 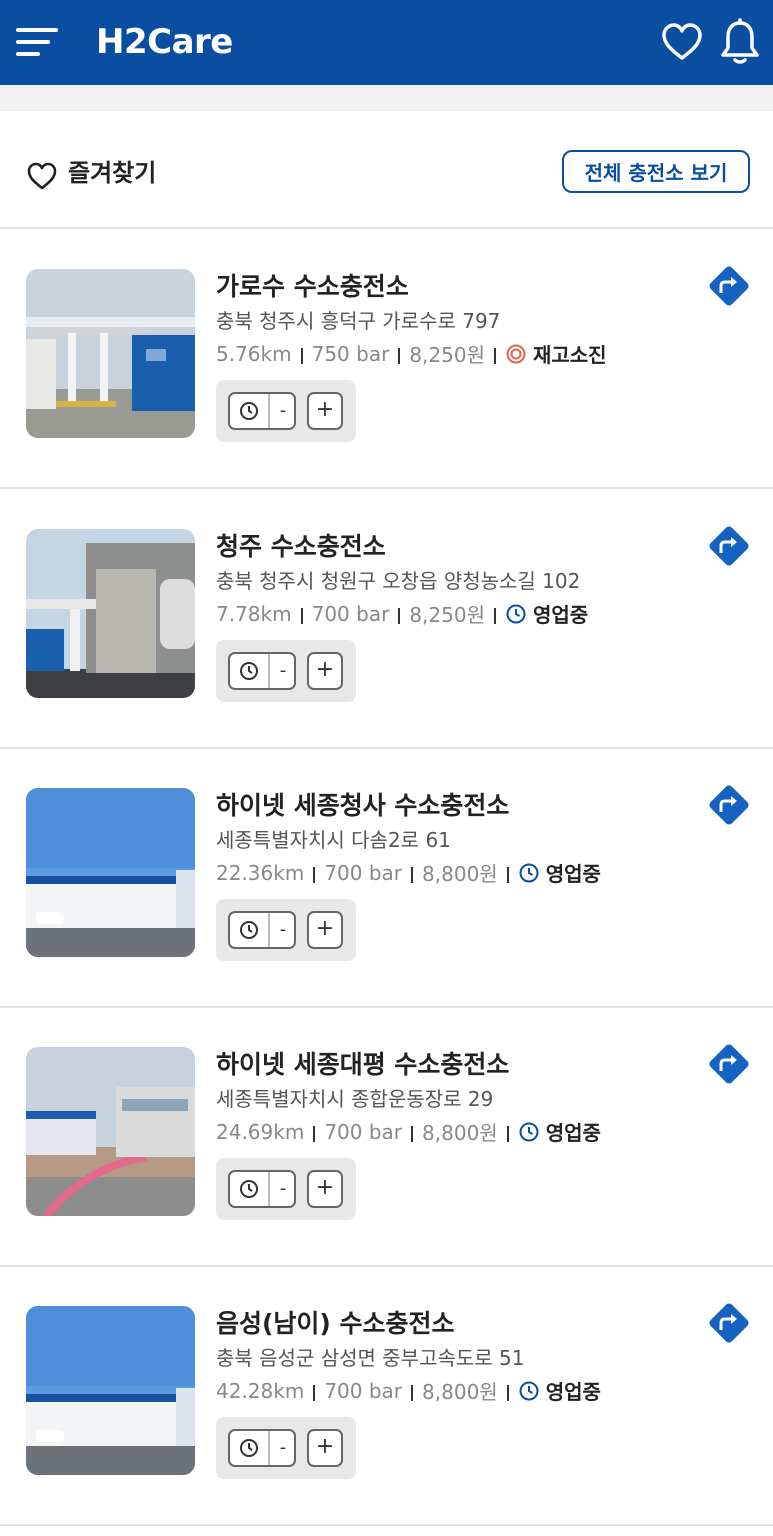 What do you see at coordinates (408, 1390) in the screenshot?
I see `station-meta: 42.28km 700 bar 8,800원 영업중` at bounding box center [408, 1390].